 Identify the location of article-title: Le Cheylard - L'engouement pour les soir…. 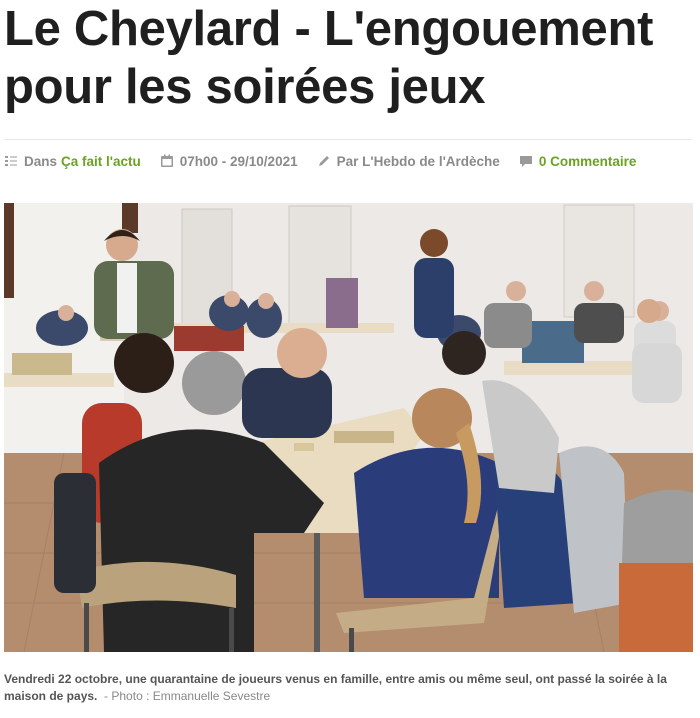
(329, 58).